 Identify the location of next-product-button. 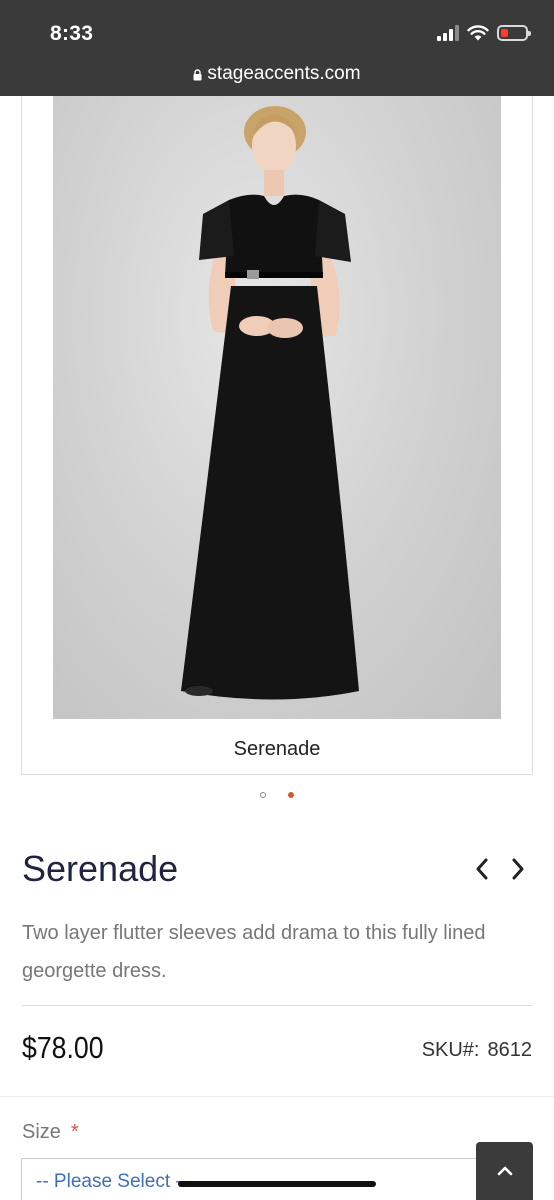
(518, 869).